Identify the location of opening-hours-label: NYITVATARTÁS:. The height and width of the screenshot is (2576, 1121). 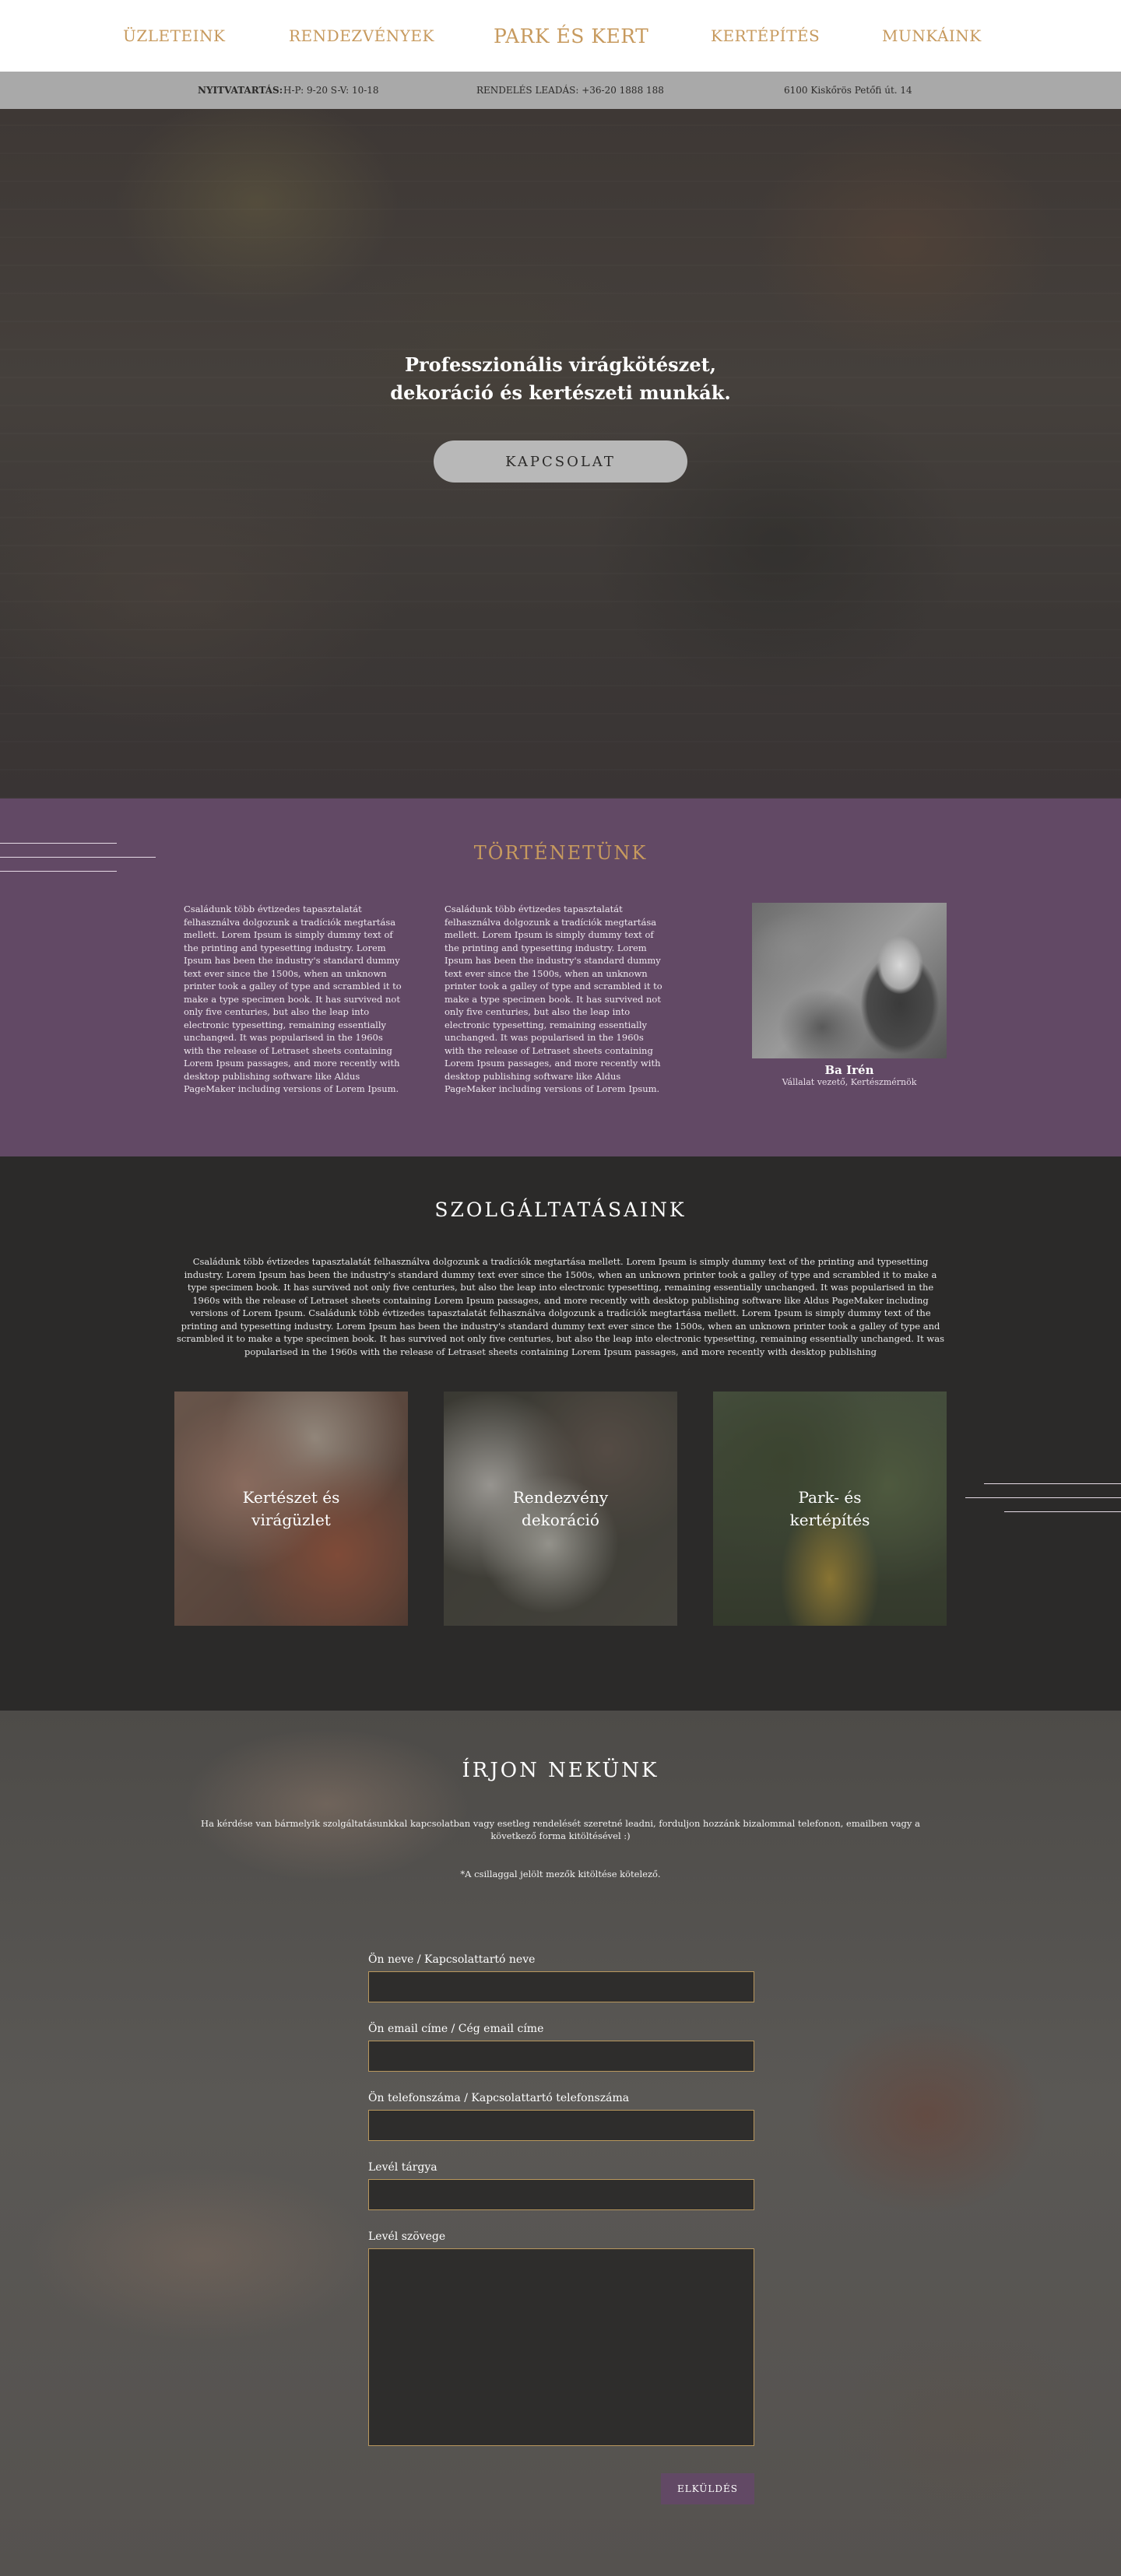
(240, 91).